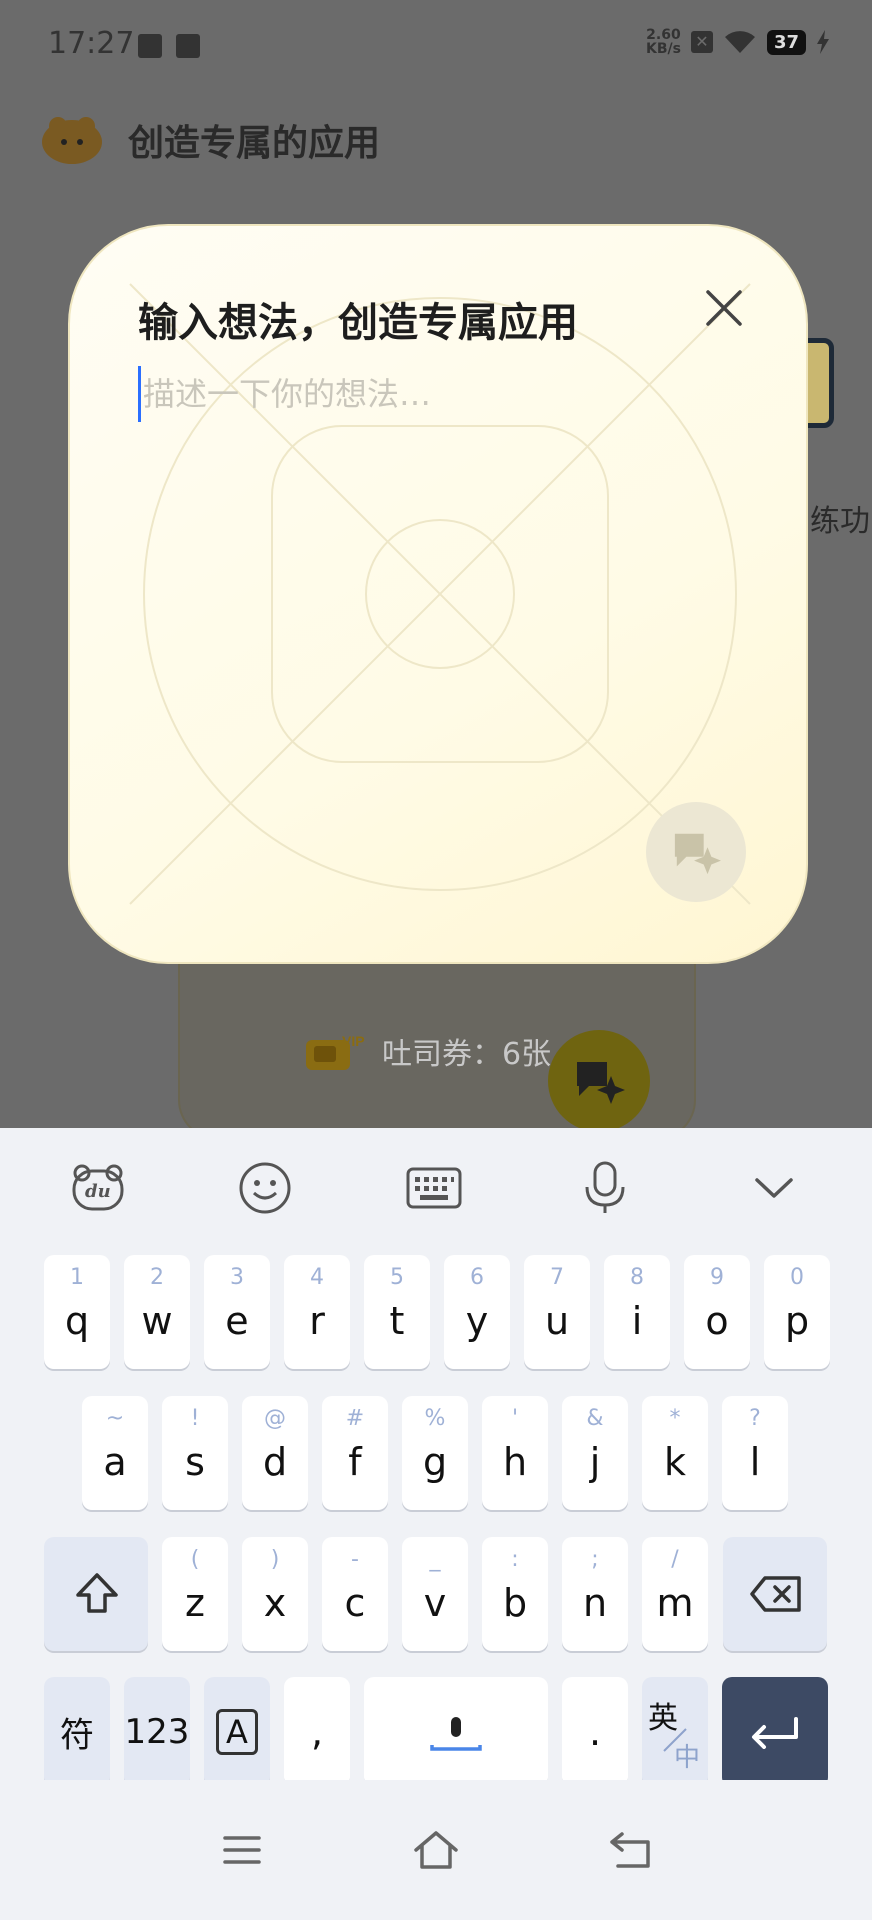 The height and width of the screenshot is (1920, 872). Describe the element at coordinates (275, 1594) in the screenshot. I see `key-x: ) x` at that location.